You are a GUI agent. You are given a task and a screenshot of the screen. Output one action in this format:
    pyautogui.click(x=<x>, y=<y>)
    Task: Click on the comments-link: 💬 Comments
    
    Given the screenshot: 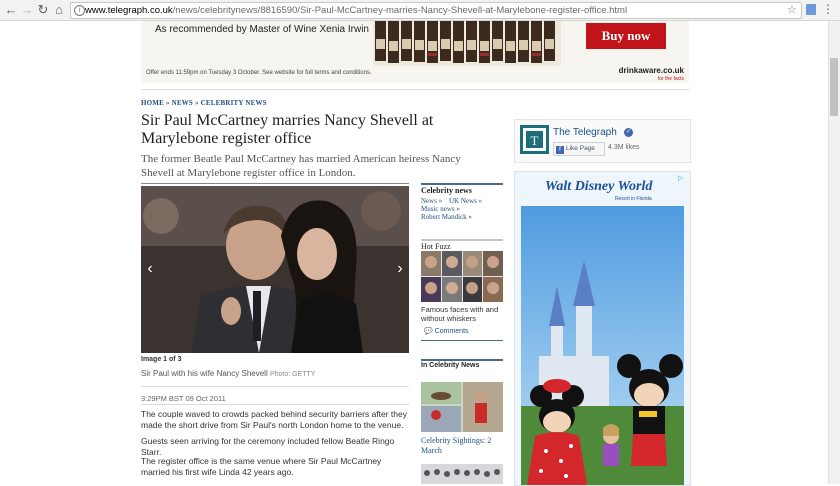 What is the action you would take?
    pyautogui.click(x=446, y=331)
    